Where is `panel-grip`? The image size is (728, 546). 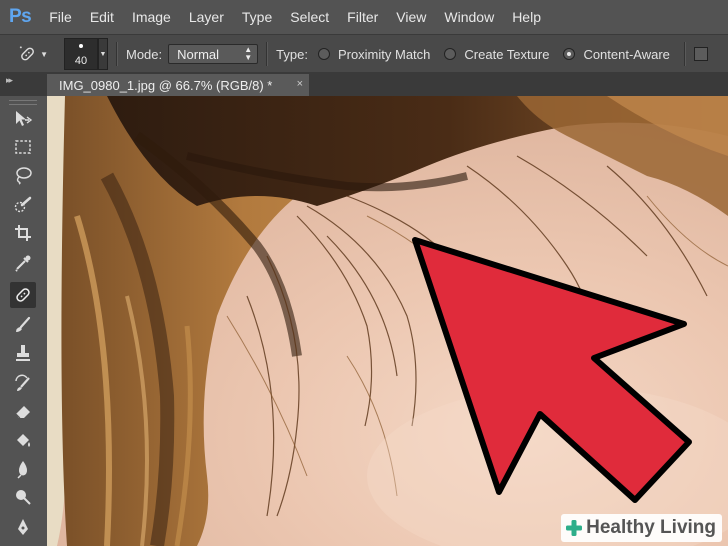
panel-grip is located at coordinates (23, 102).